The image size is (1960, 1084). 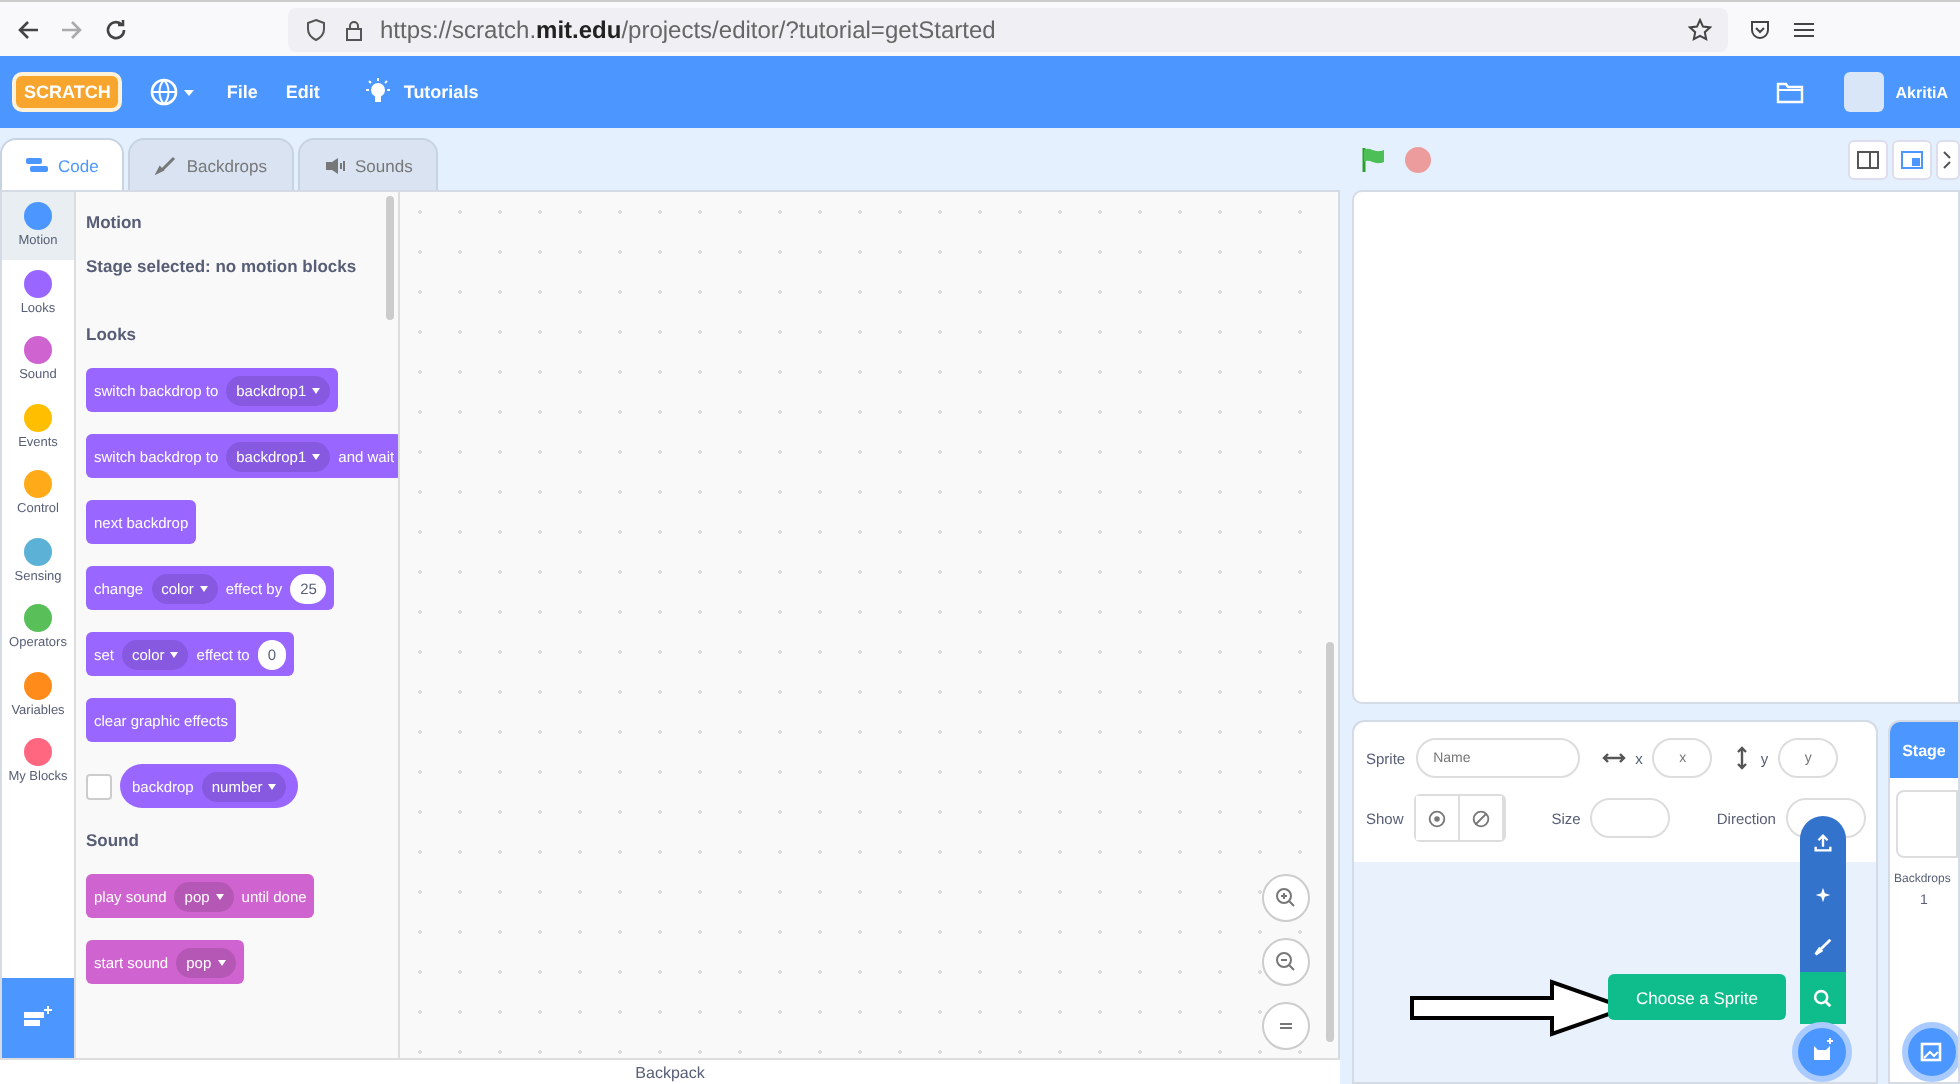 I want to click on back-icon, so click(x=28, y=29).